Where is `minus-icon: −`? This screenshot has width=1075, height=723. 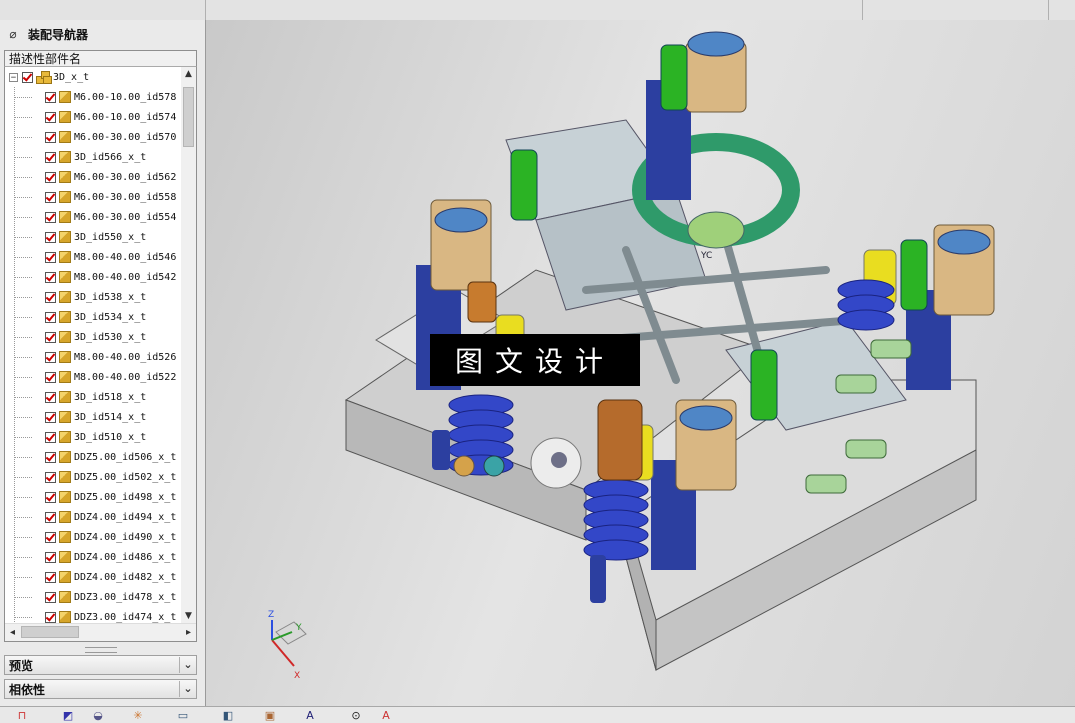
minus-icon: − is located at coordinates (13, 77).